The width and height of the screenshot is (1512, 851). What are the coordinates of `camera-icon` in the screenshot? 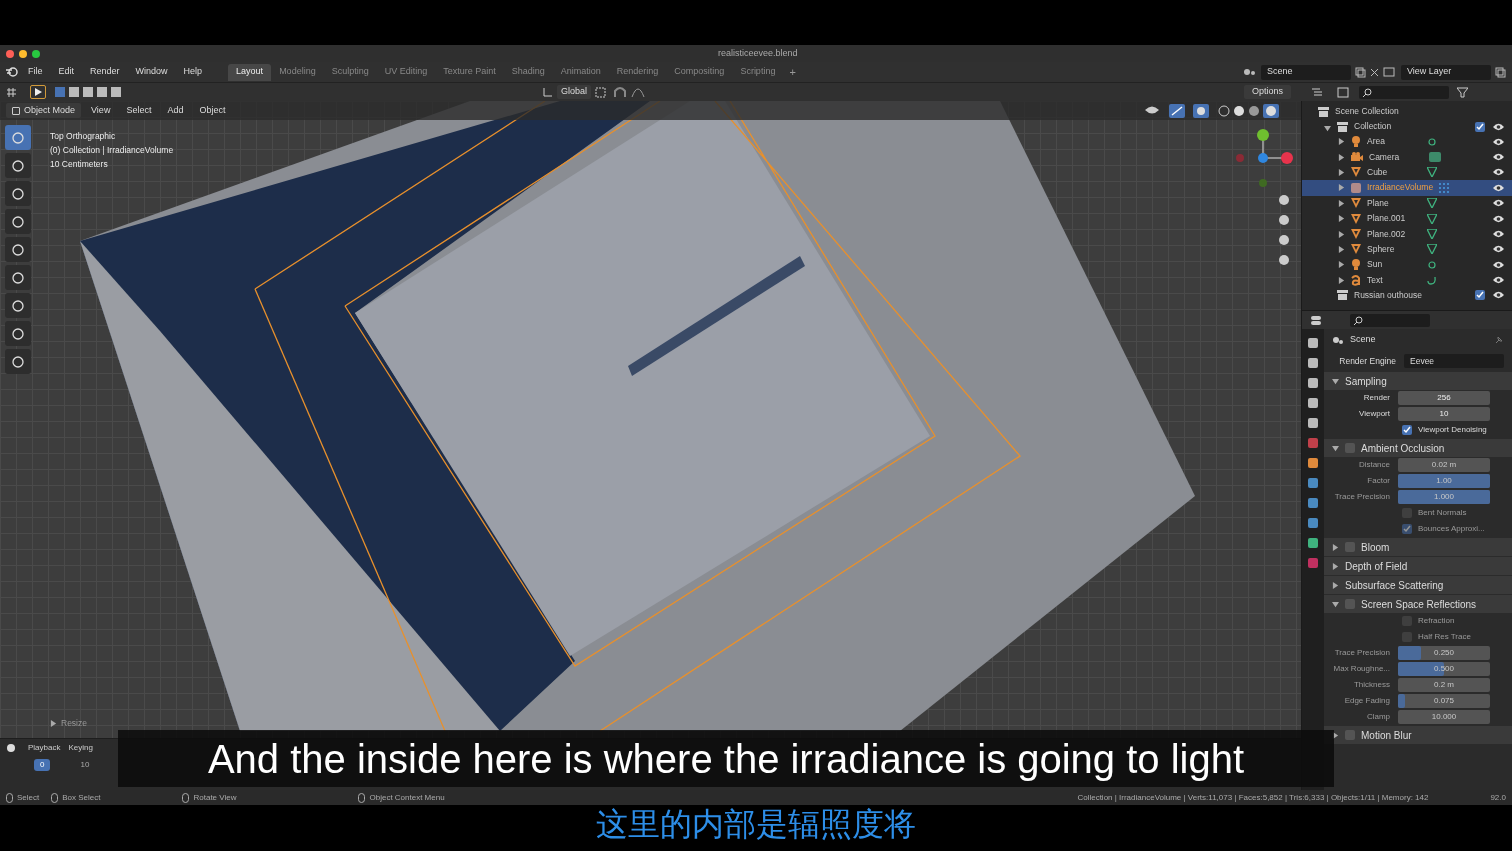 It's located at (1357, 157).